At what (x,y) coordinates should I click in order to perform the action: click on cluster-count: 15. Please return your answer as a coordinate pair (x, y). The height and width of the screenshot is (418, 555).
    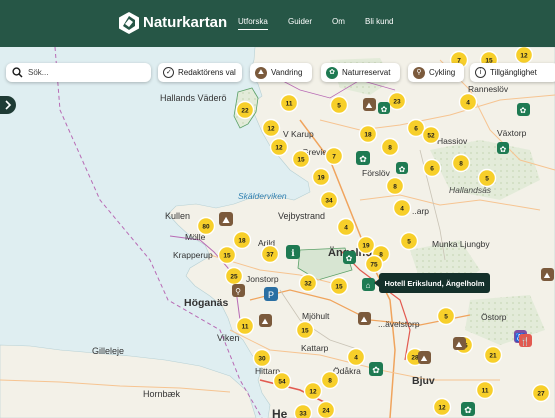
    Looking at the image, I should click on (301, 159).